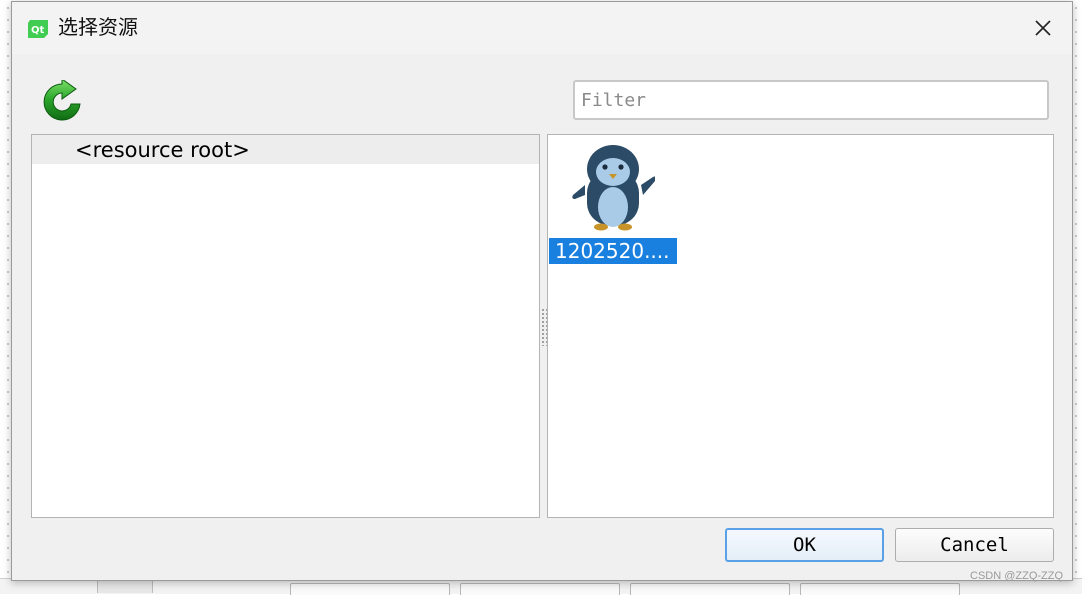  I want to click on svg-text: Qt, so click(38, 30).